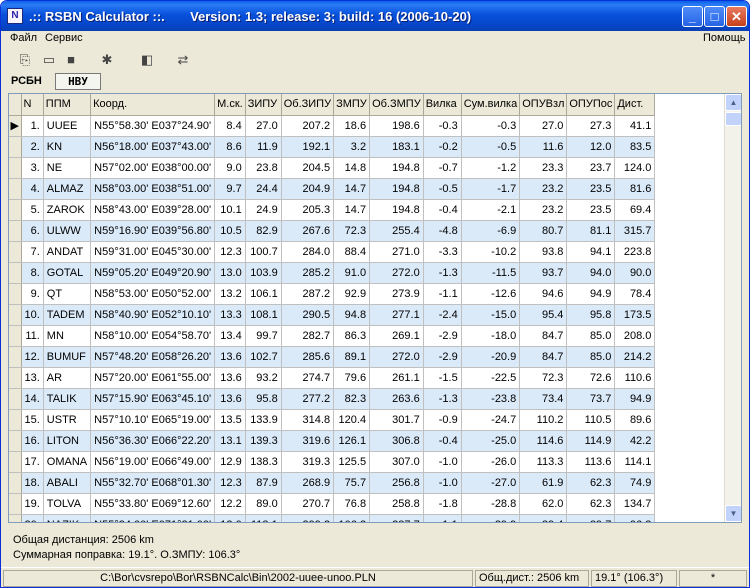 The width and height of the screenshot is (750, 588). I want to click on table-cell: 86.3, so click(352, 336).